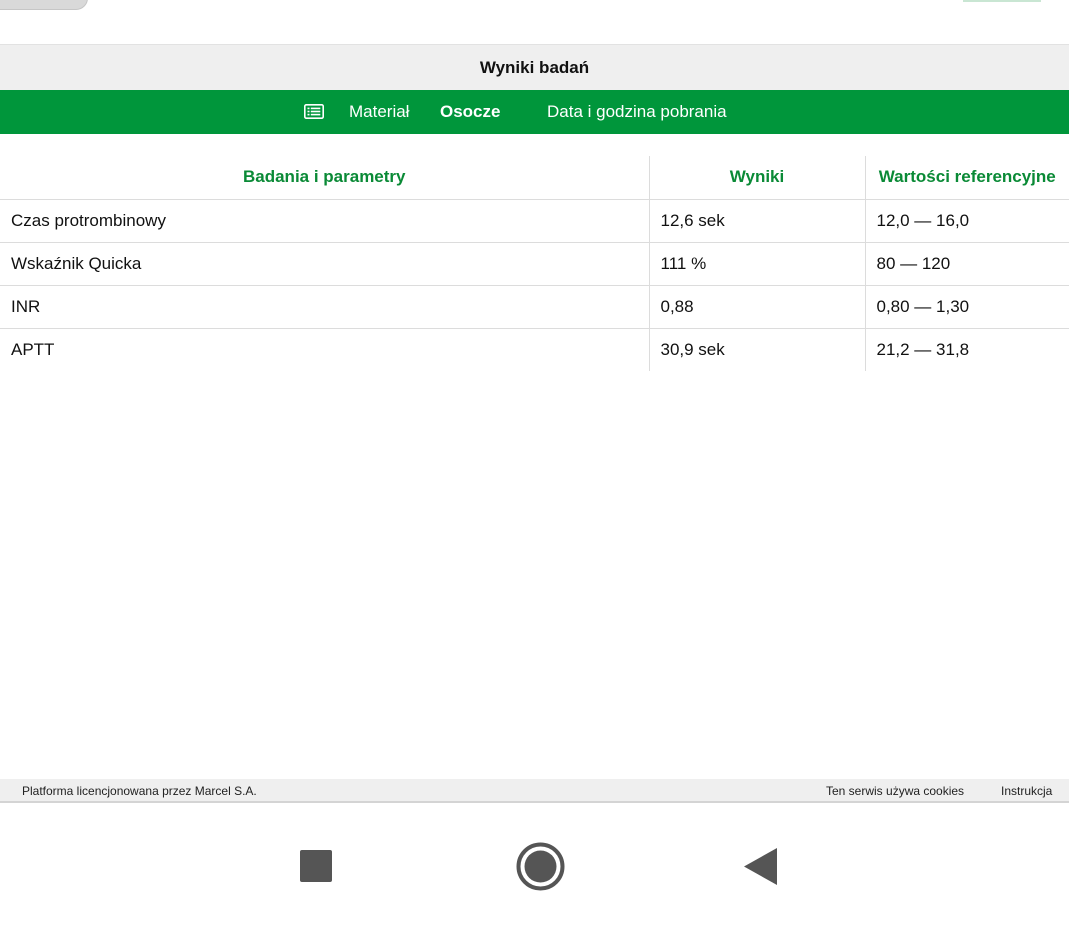 This screenshot has height=931, width=1069. What do you see at coordinates (756, 349) in the screenshot?
I see `result-value: 30,9 sek` at bounding box center [756, 349].